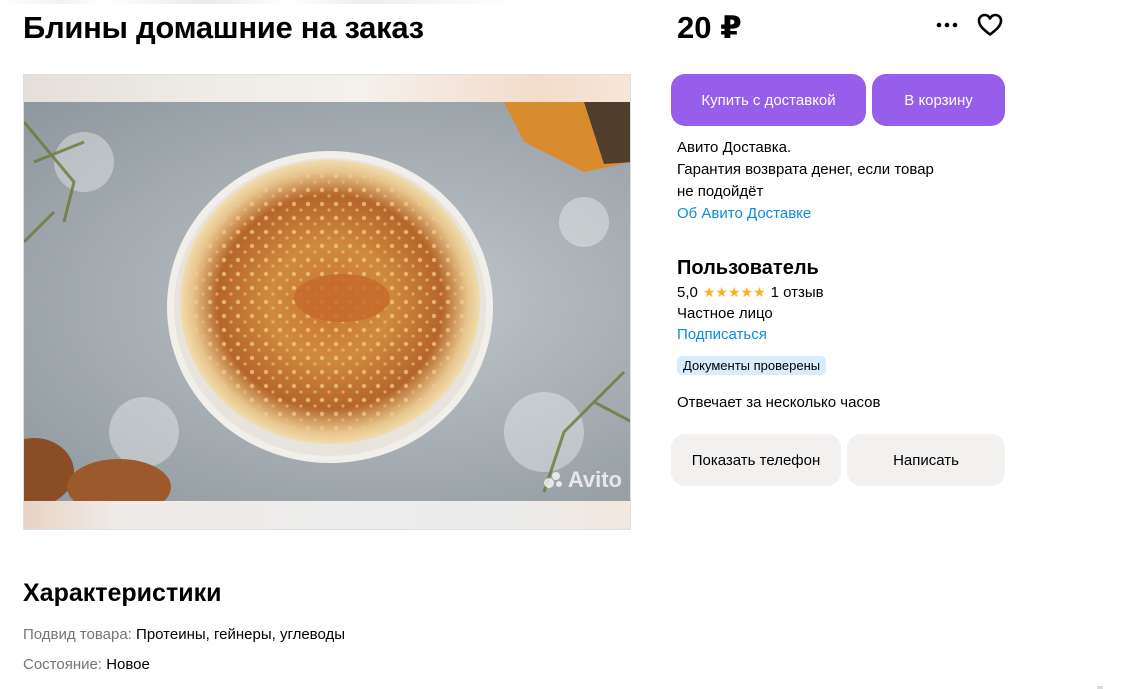 Image resolution: width=1137 pixels, height=689 pixels. Describe the element at coordinates (63, 664) in the screenshot. I see `characteristic-key: Состояние:` at that location.